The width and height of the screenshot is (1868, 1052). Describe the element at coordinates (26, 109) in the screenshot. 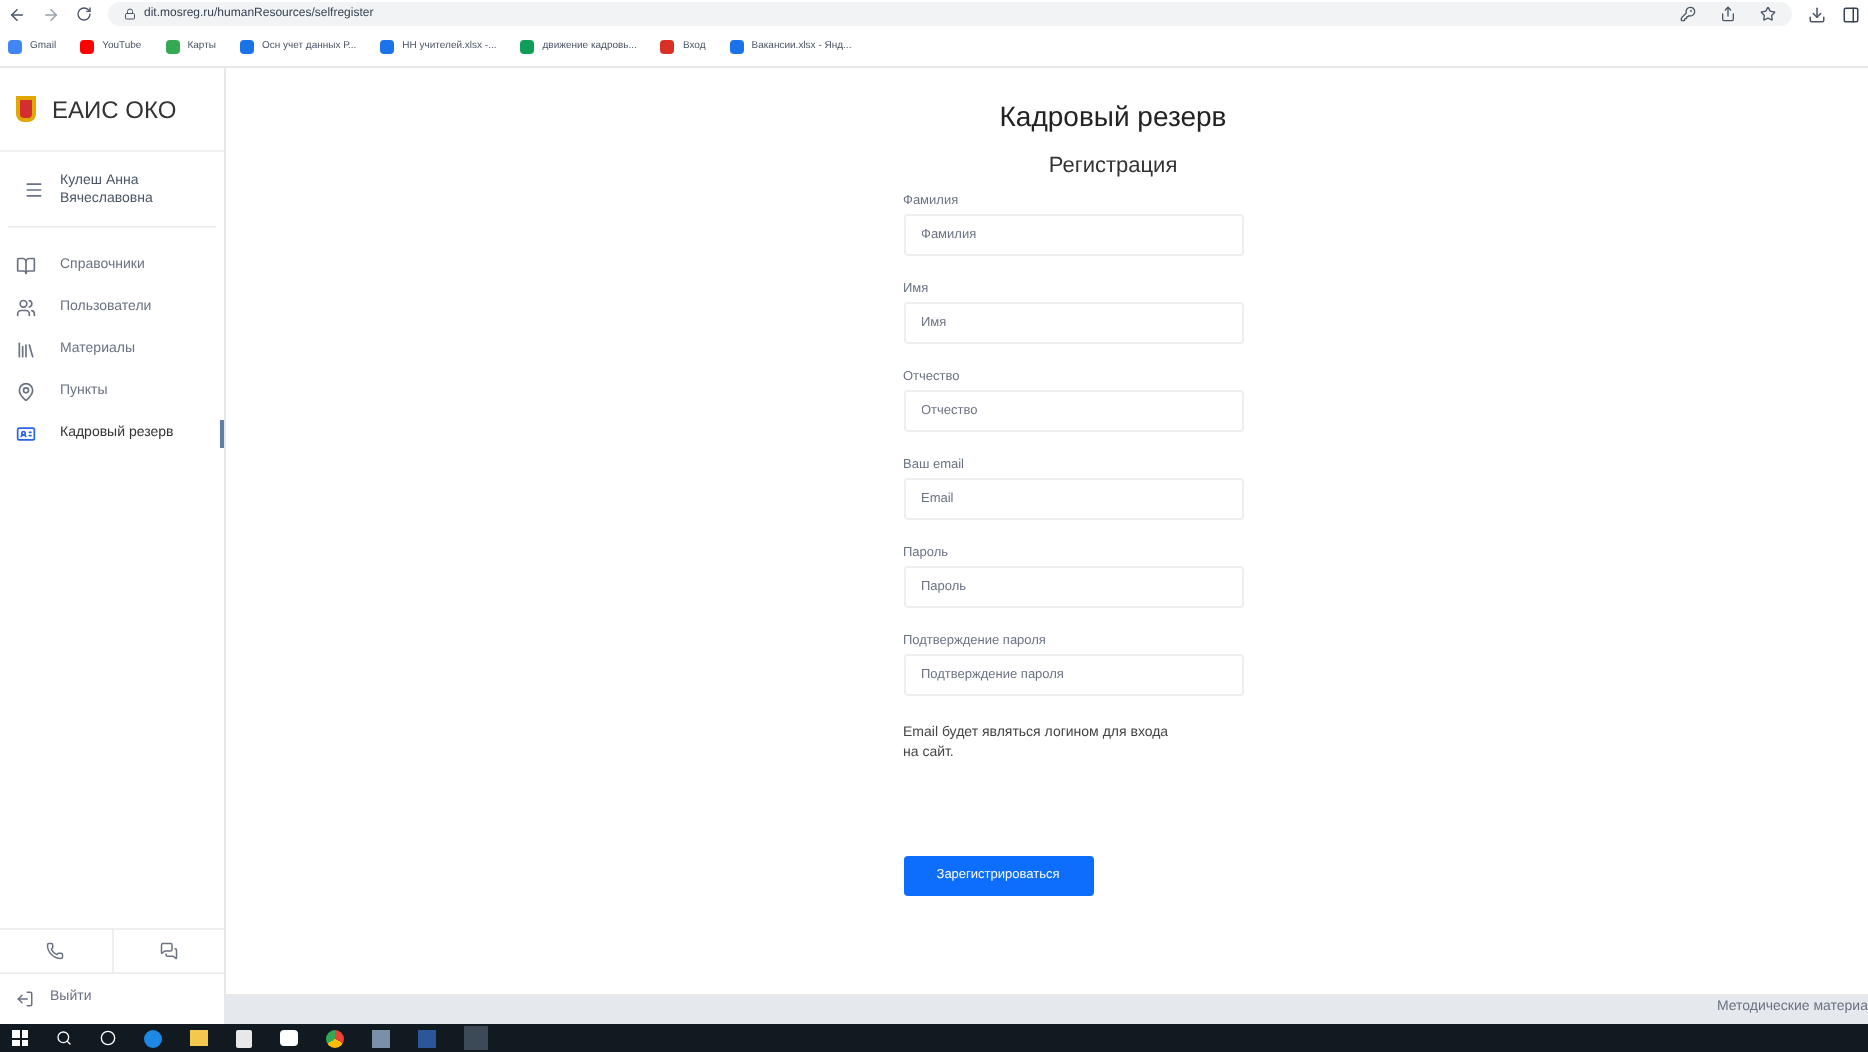

I see `coat-of-arms-icon` at that location.